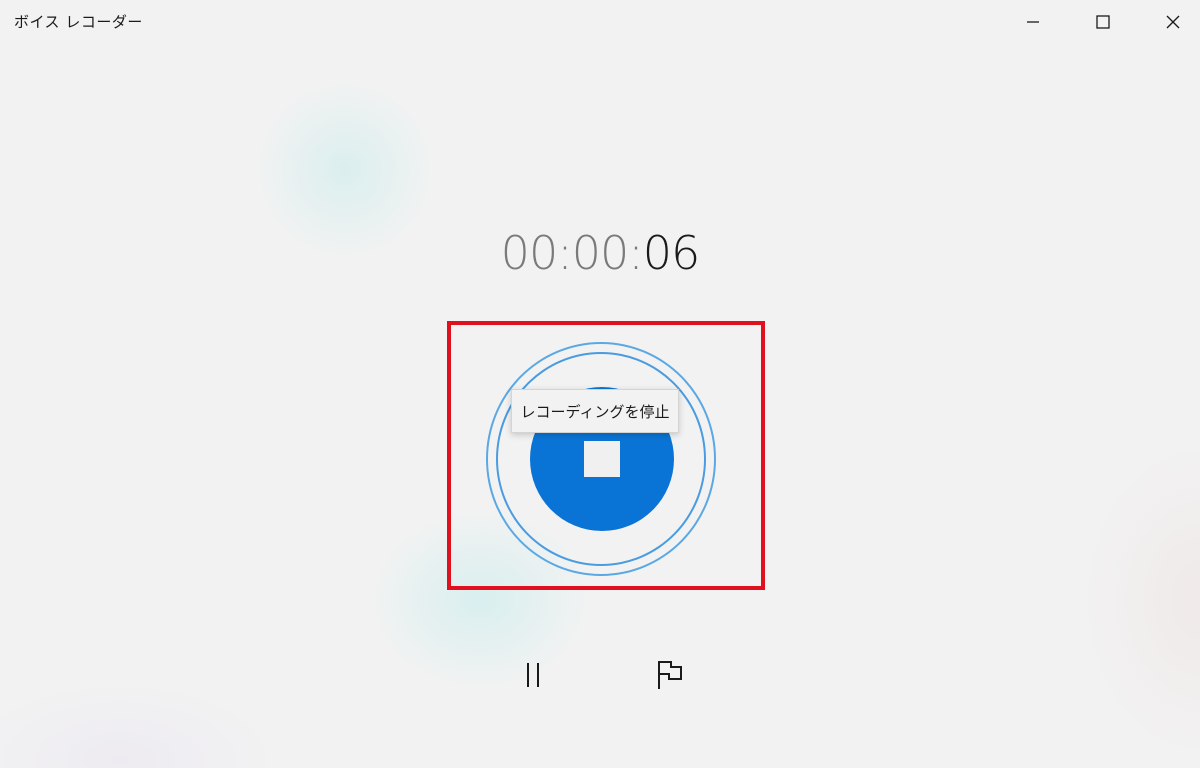 The height and width of the screenshot is (768, 1200). What do you see at coordinates (600, 22) in the screenshot?
I see `title-bar: ボイス レコーダー` at bounding box center [600, 22].